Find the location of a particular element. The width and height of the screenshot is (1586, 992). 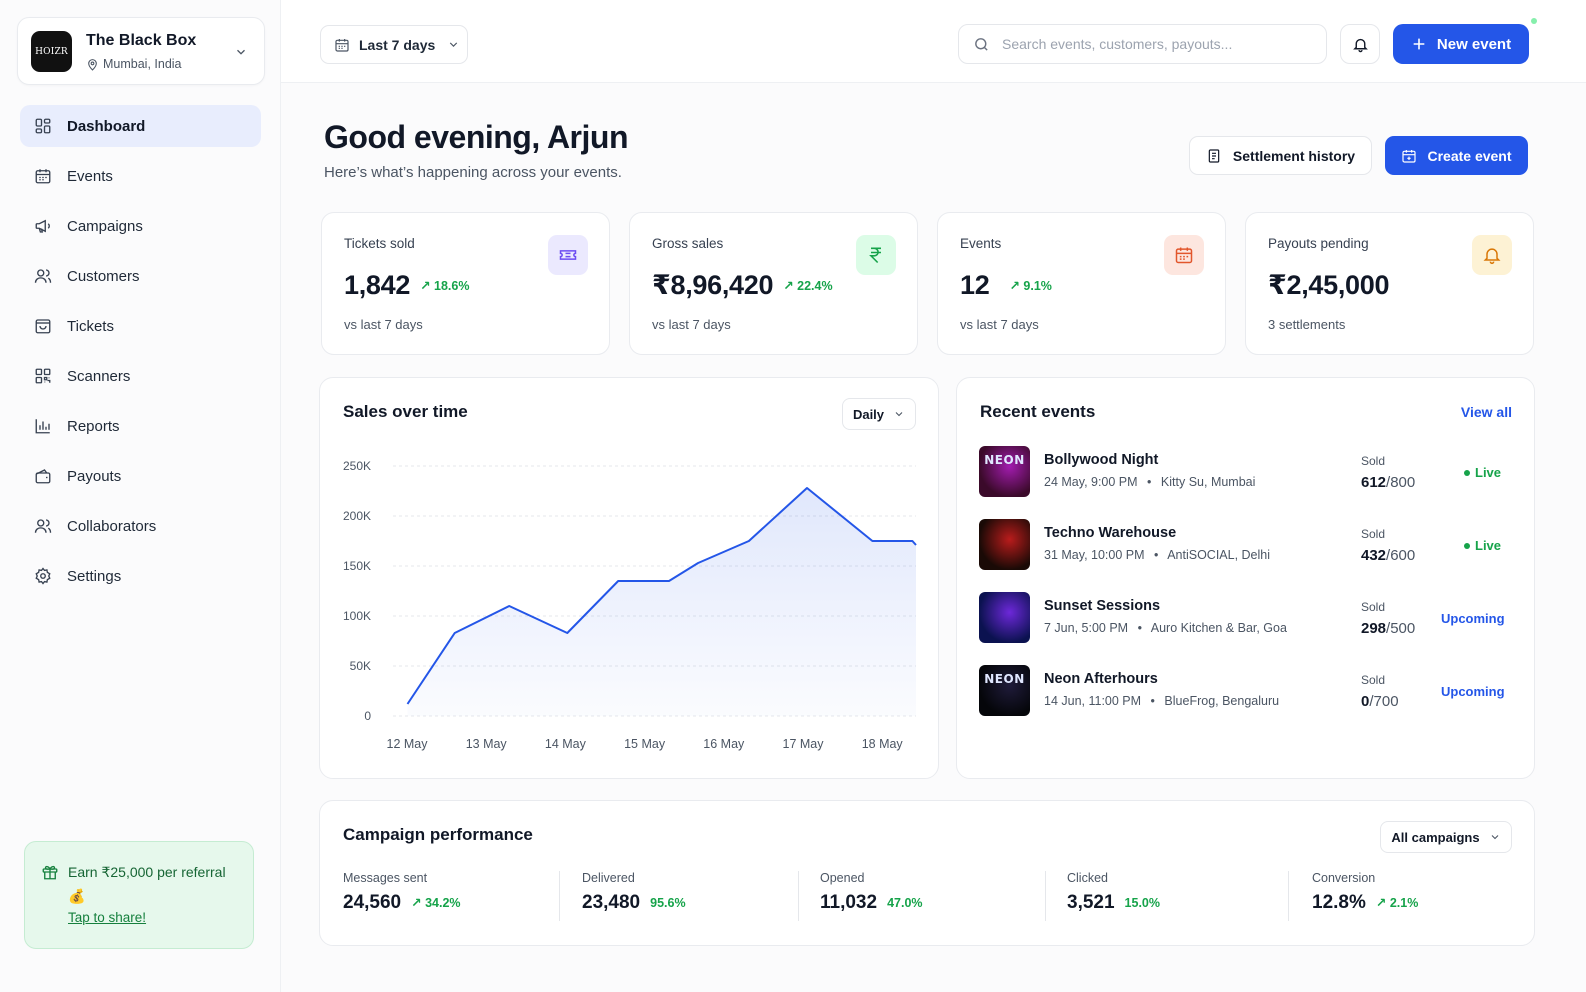

sidebar-item-events: Events is located at coordinates (140, 176).